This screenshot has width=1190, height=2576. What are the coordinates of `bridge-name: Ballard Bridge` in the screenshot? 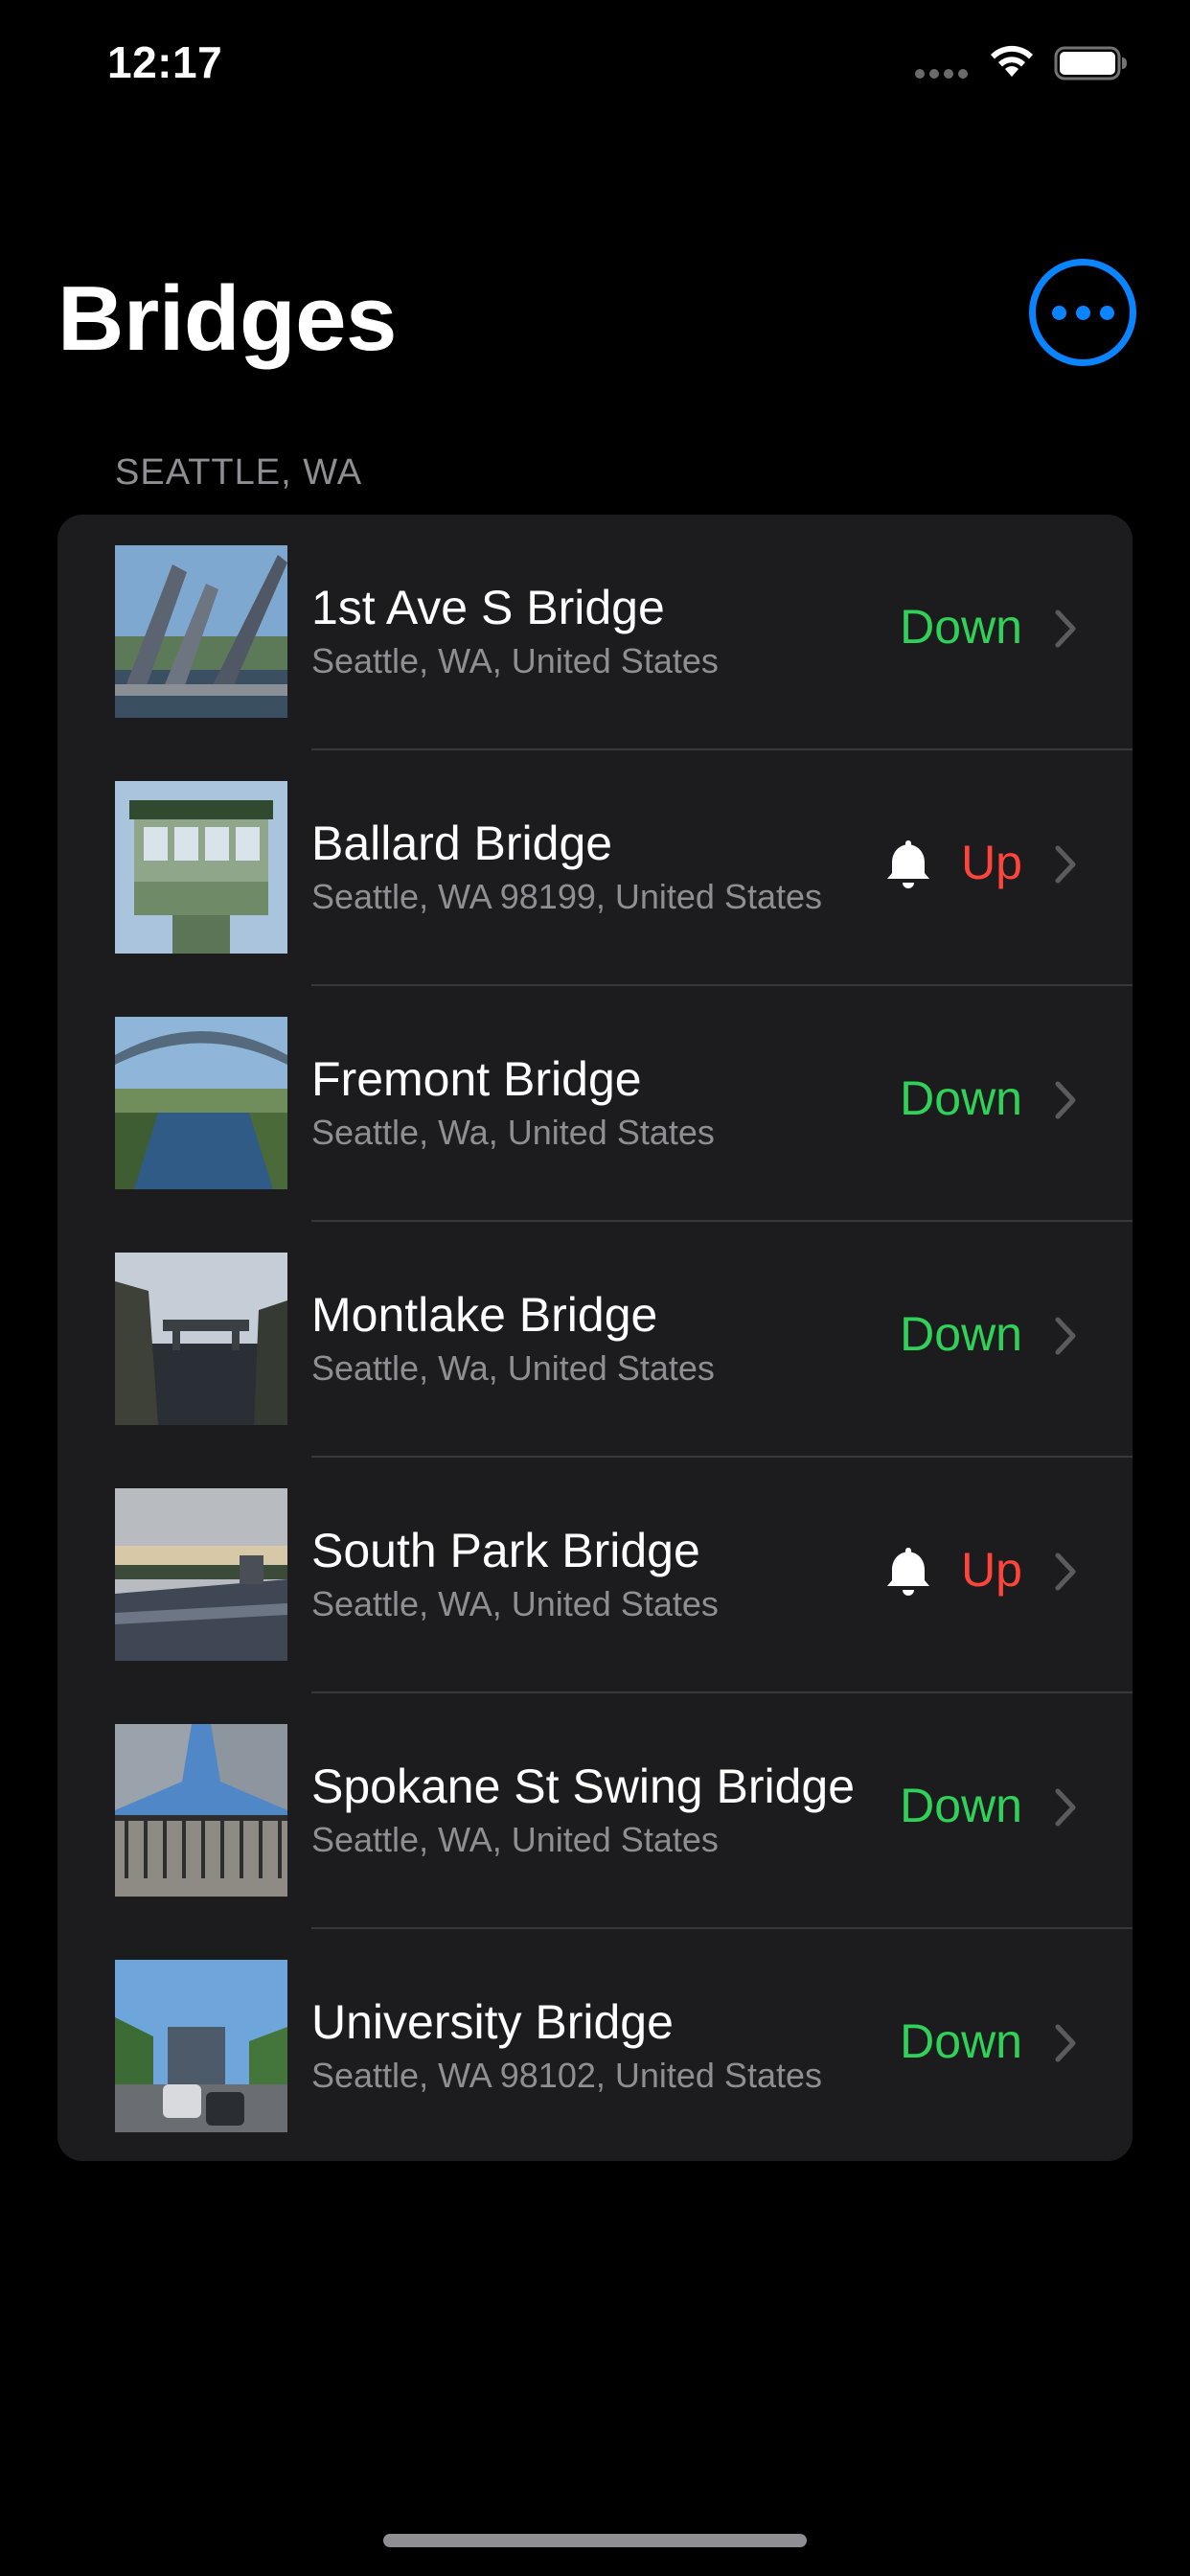 It's located at (462, 843).